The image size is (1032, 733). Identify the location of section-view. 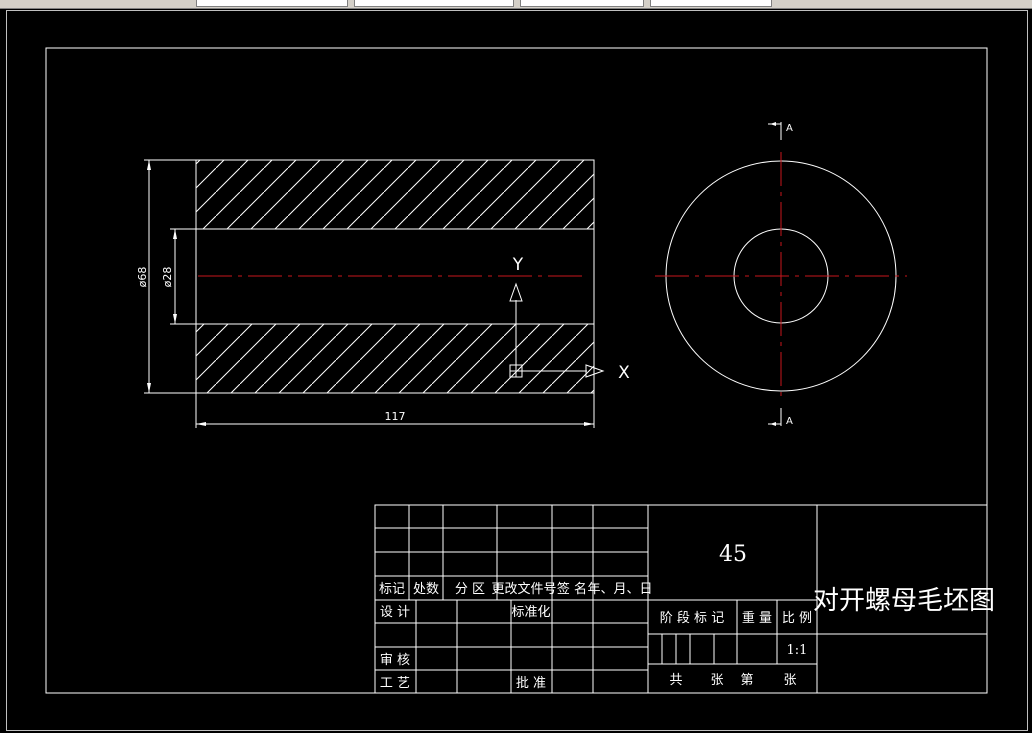
(395, 276).